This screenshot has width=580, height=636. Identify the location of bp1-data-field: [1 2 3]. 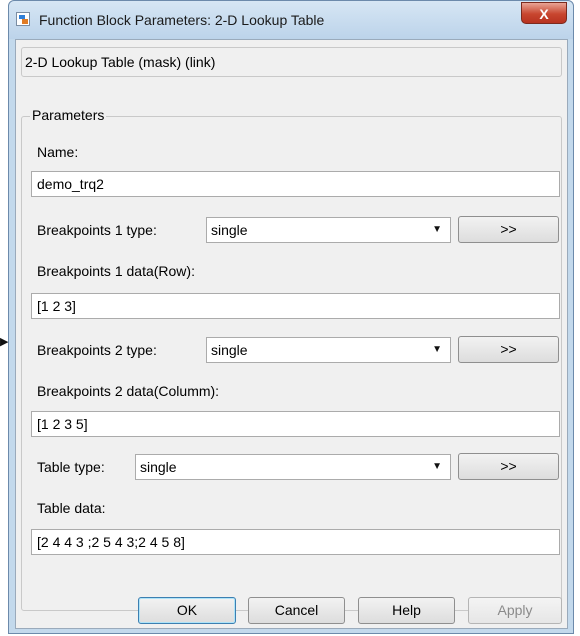
(295, 306).